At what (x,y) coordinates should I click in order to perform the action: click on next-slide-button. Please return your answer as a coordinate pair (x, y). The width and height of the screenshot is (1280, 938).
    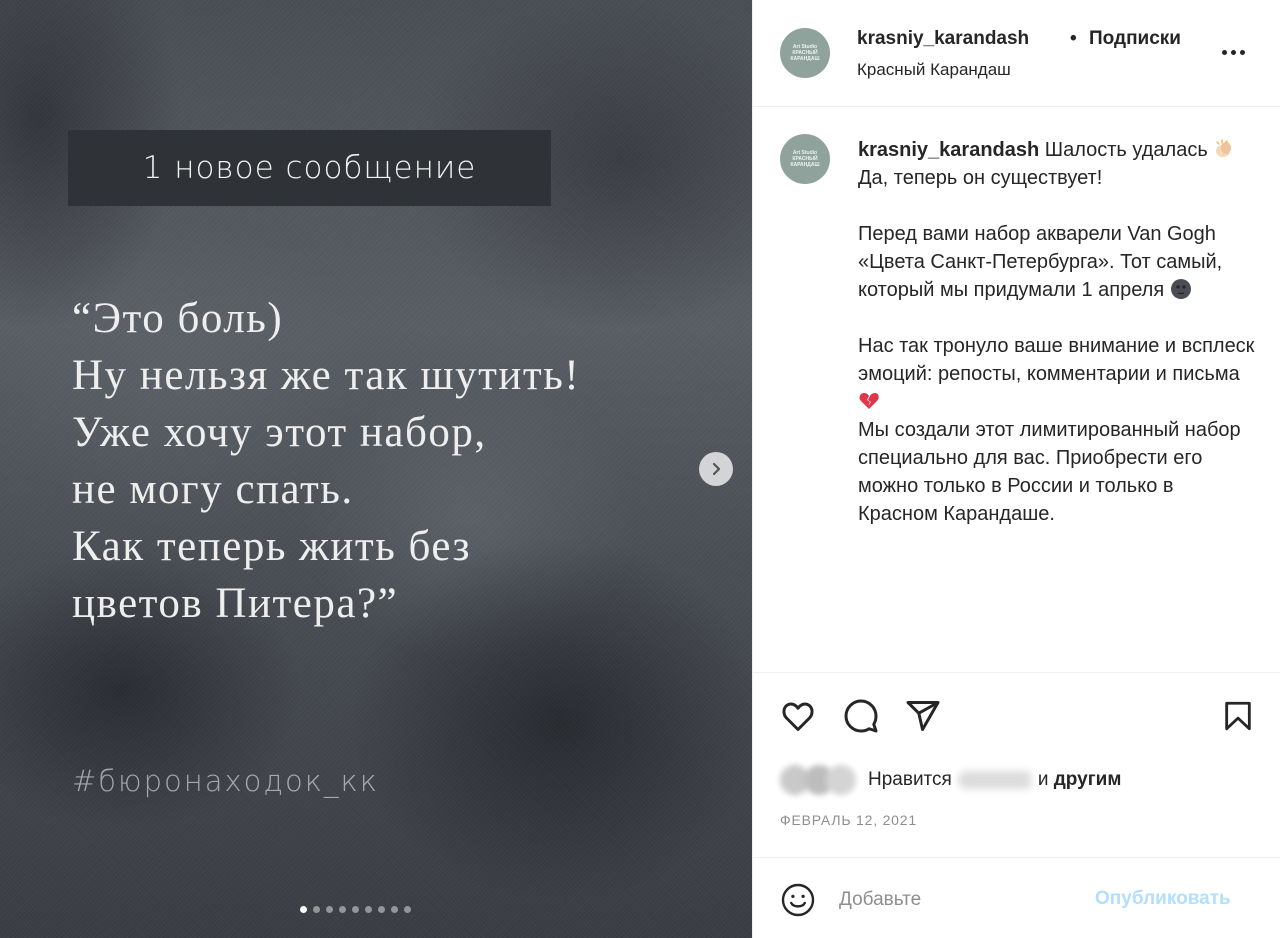
    Looking at the image, I should click on (716, 469).